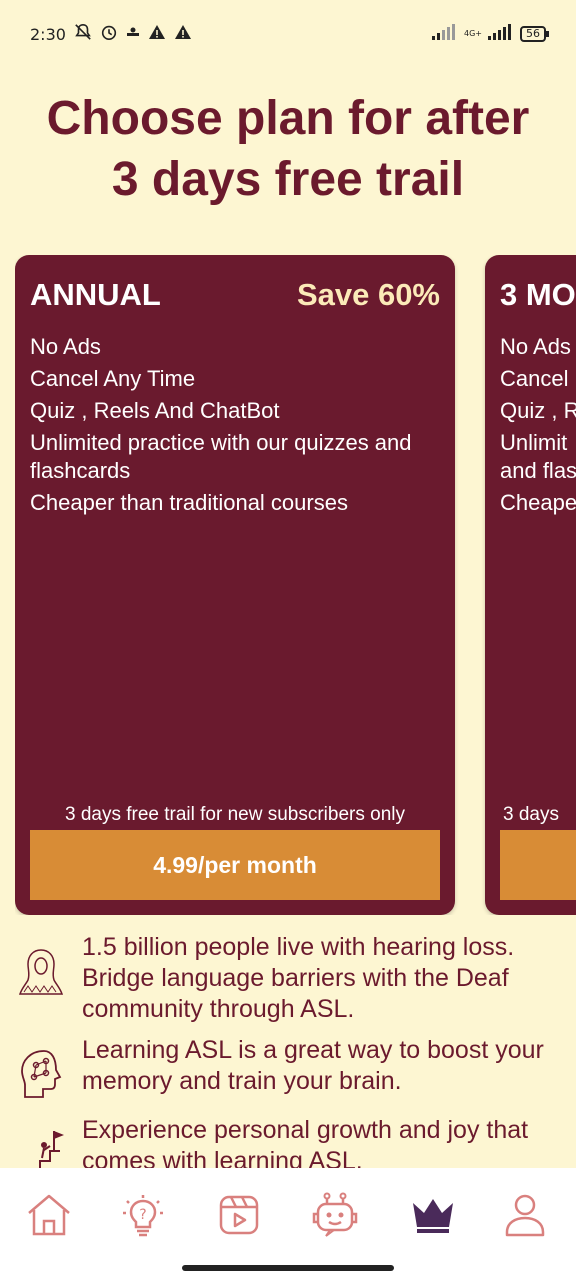 The image size is (576, 1280). I want to click on feature-item: Cheape, so click(538, 502).